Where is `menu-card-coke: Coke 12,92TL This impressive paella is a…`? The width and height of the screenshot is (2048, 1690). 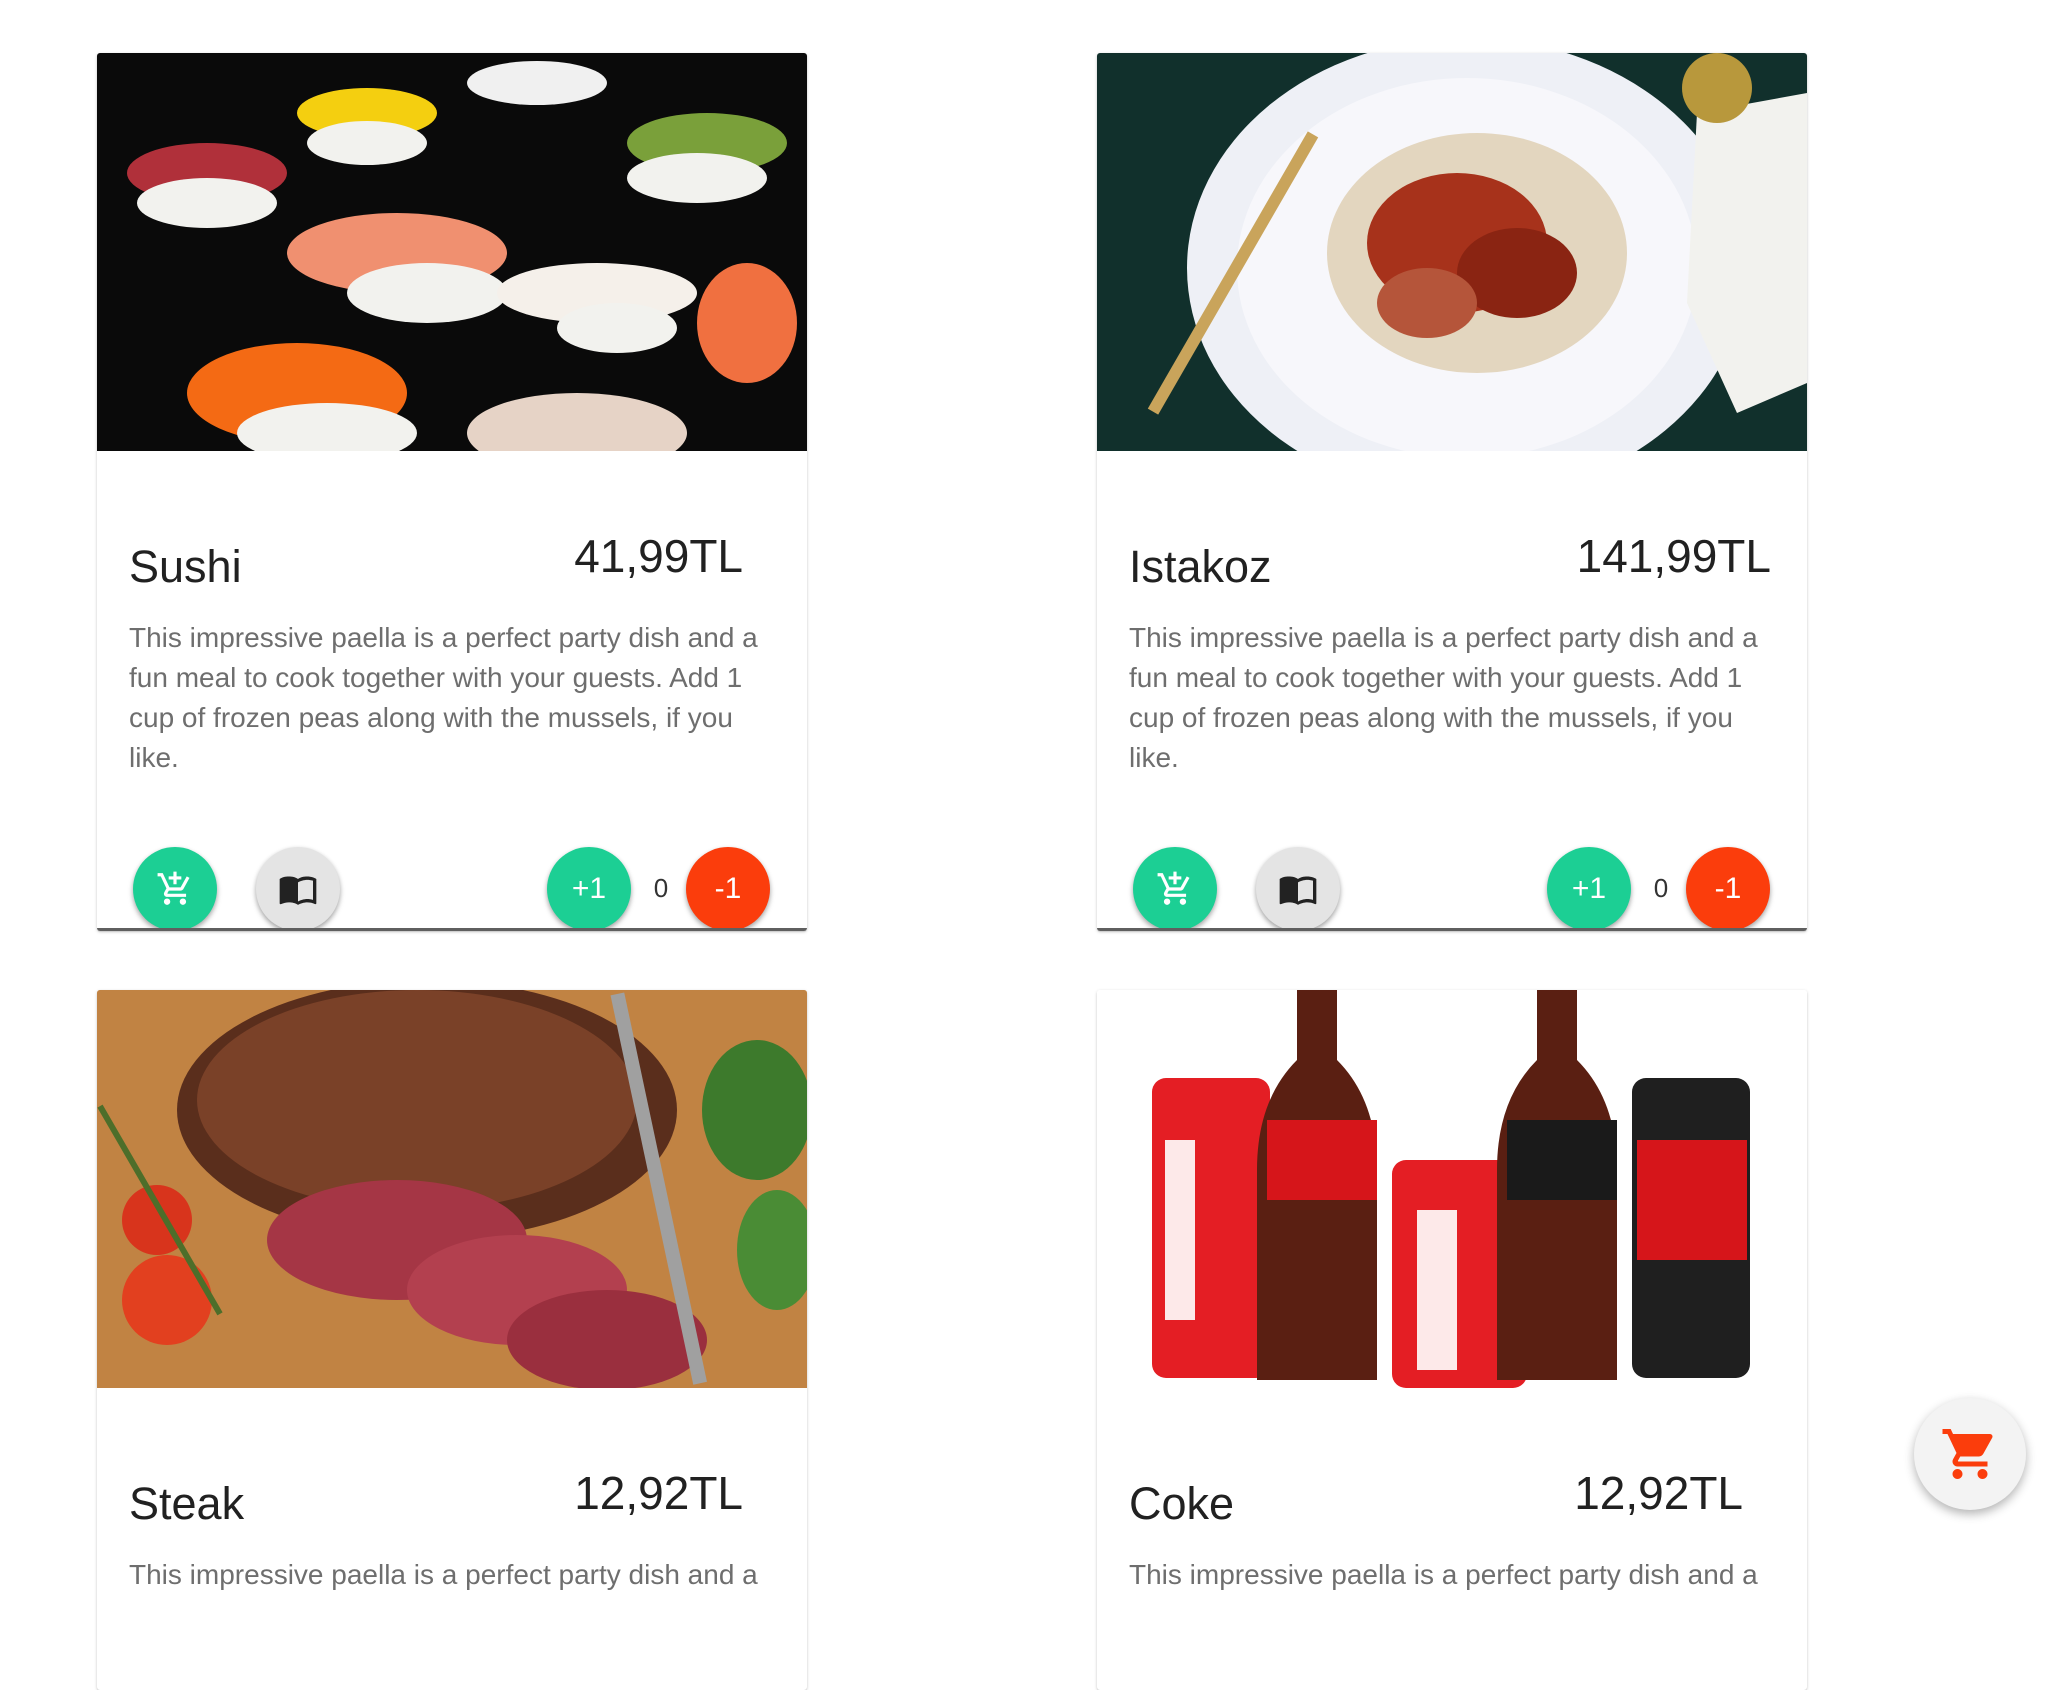 menu-card-coke: Coke 12,92TL This impressive paella is a… is located at coordinates (1452, 1340).